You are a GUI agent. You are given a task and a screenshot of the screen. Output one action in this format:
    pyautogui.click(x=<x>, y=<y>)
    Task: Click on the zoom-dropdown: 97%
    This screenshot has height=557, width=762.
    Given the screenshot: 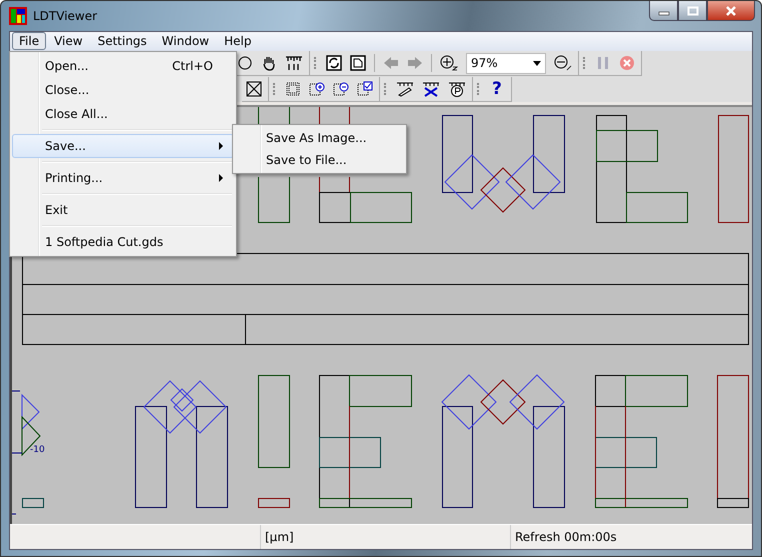 What is the action you would take?
    pyautogui.click(x=506, y=63)
    